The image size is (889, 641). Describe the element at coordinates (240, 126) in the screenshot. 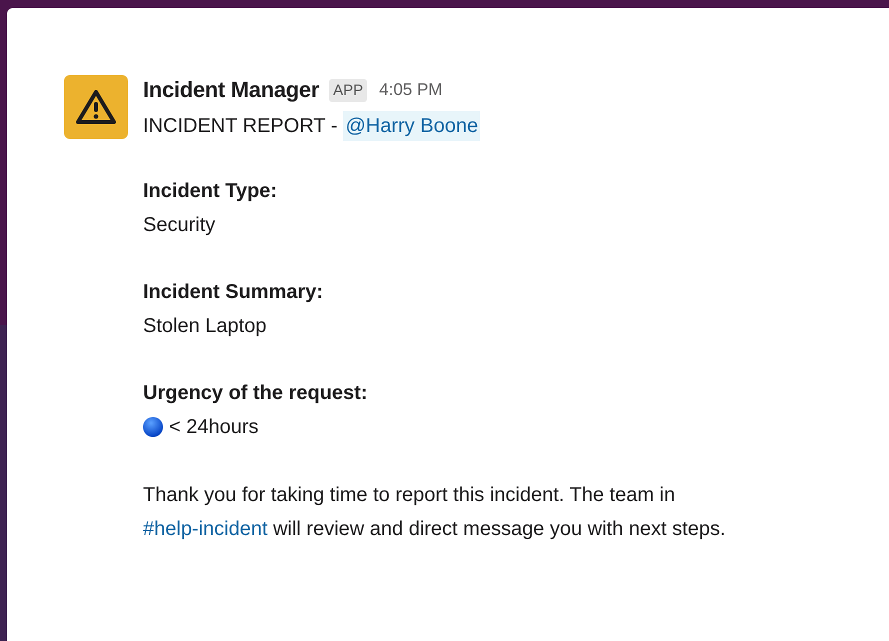

I see `report-title: INCIDENT REPORT -` at that location.